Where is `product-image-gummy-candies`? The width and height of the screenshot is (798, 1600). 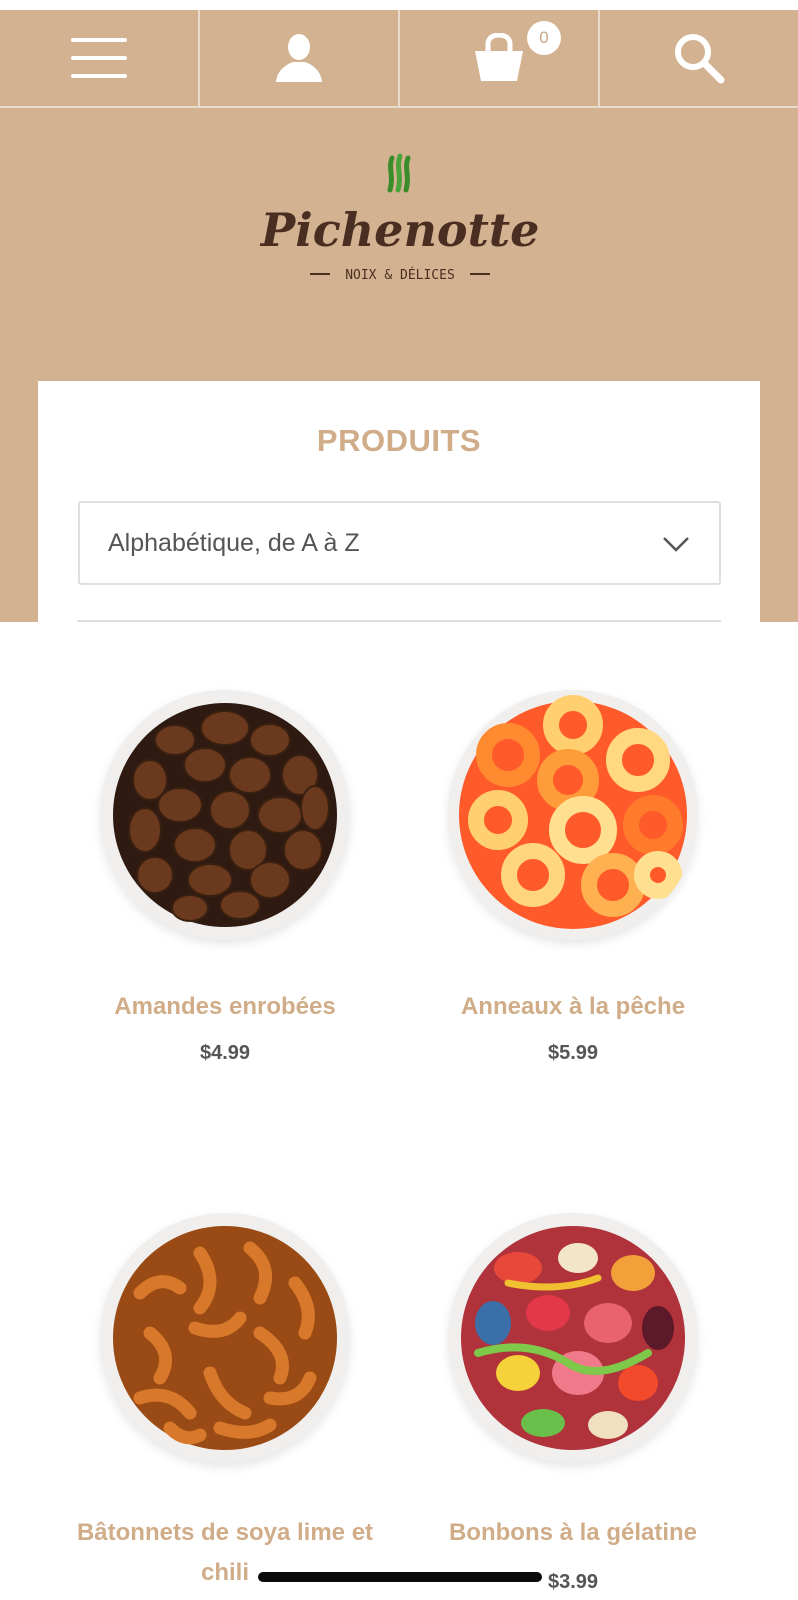 product-image-gummy-candies is located at coordinates (573, 1338).